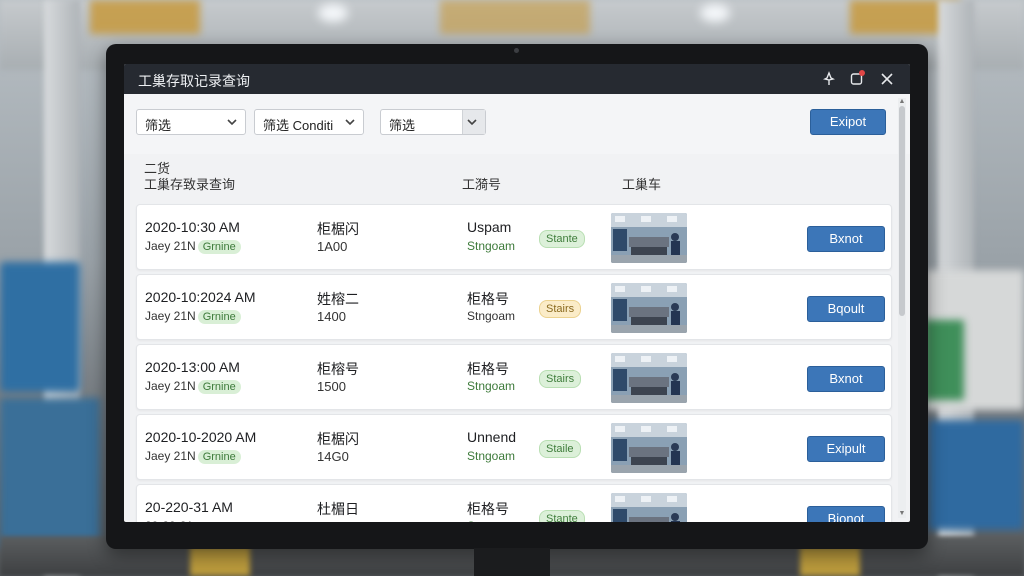 The height and width of the screenshot is (576, 1024). I want to click on scroll-up-arrow: ▲, so click(902, 102).